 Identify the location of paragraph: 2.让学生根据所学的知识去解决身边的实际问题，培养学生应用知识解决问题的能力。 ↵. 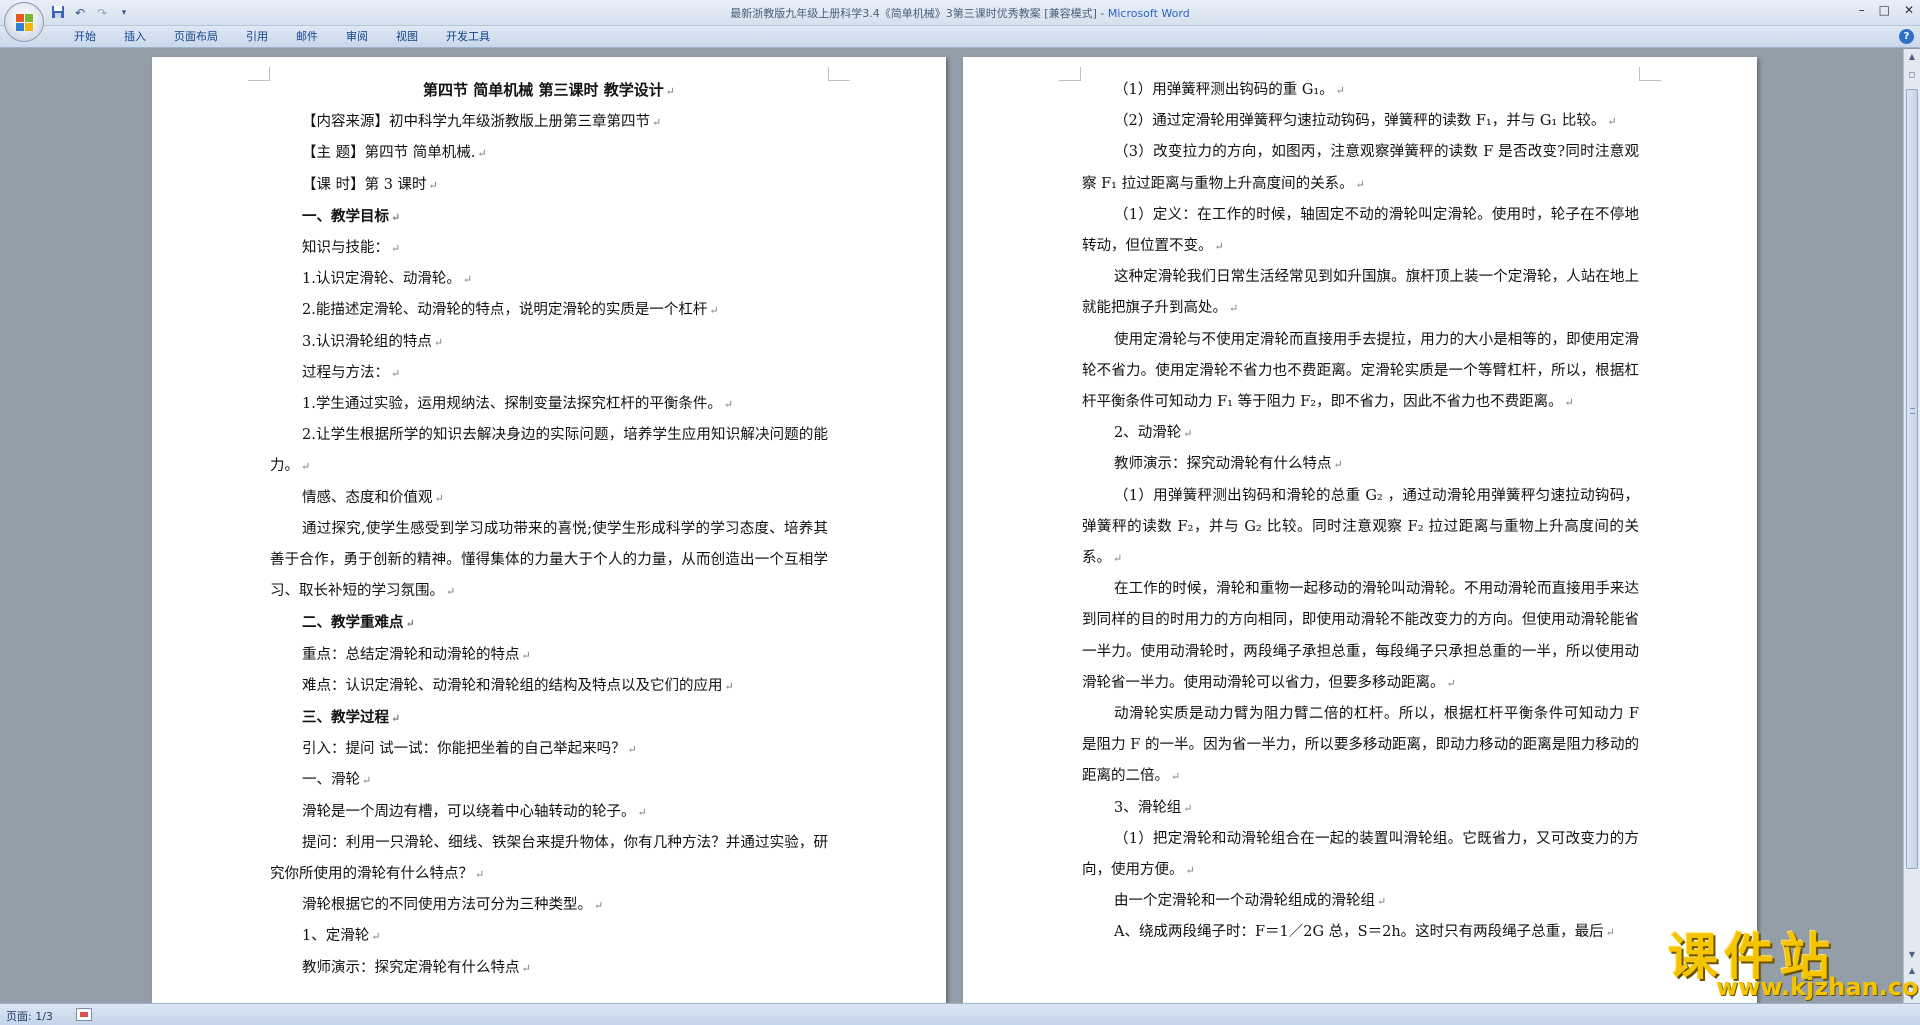
(549, 451).